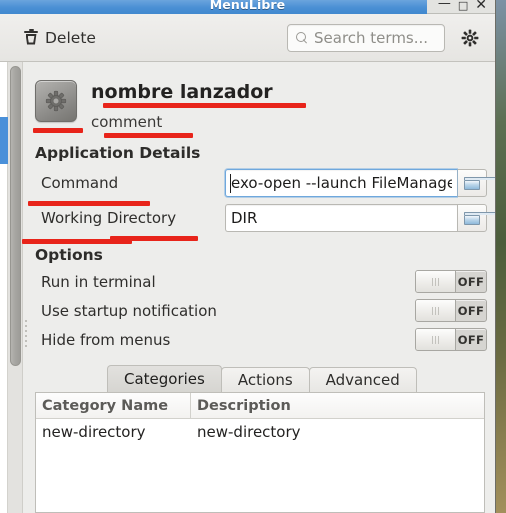  I want to click on working-directory-label: Working Directory, so click(109, 218).